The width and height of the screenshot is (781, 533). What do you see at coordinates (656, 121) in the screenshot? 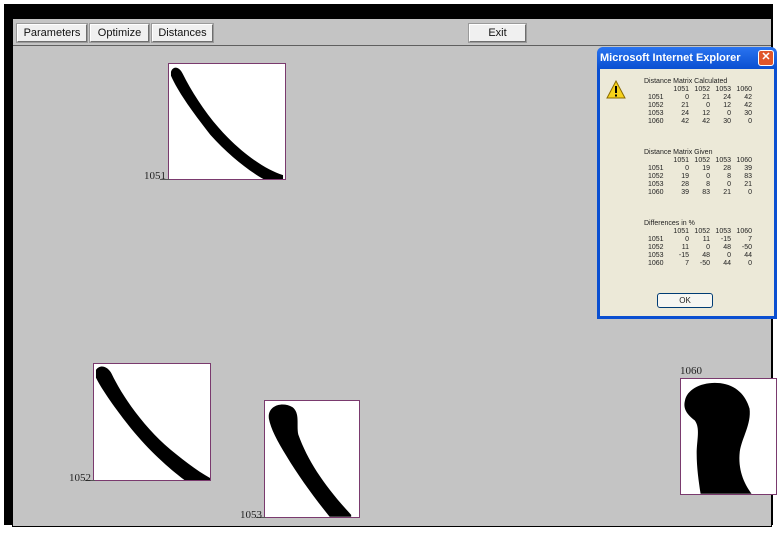
I see `table-cell: 1060` at bounding box center [656, 121].